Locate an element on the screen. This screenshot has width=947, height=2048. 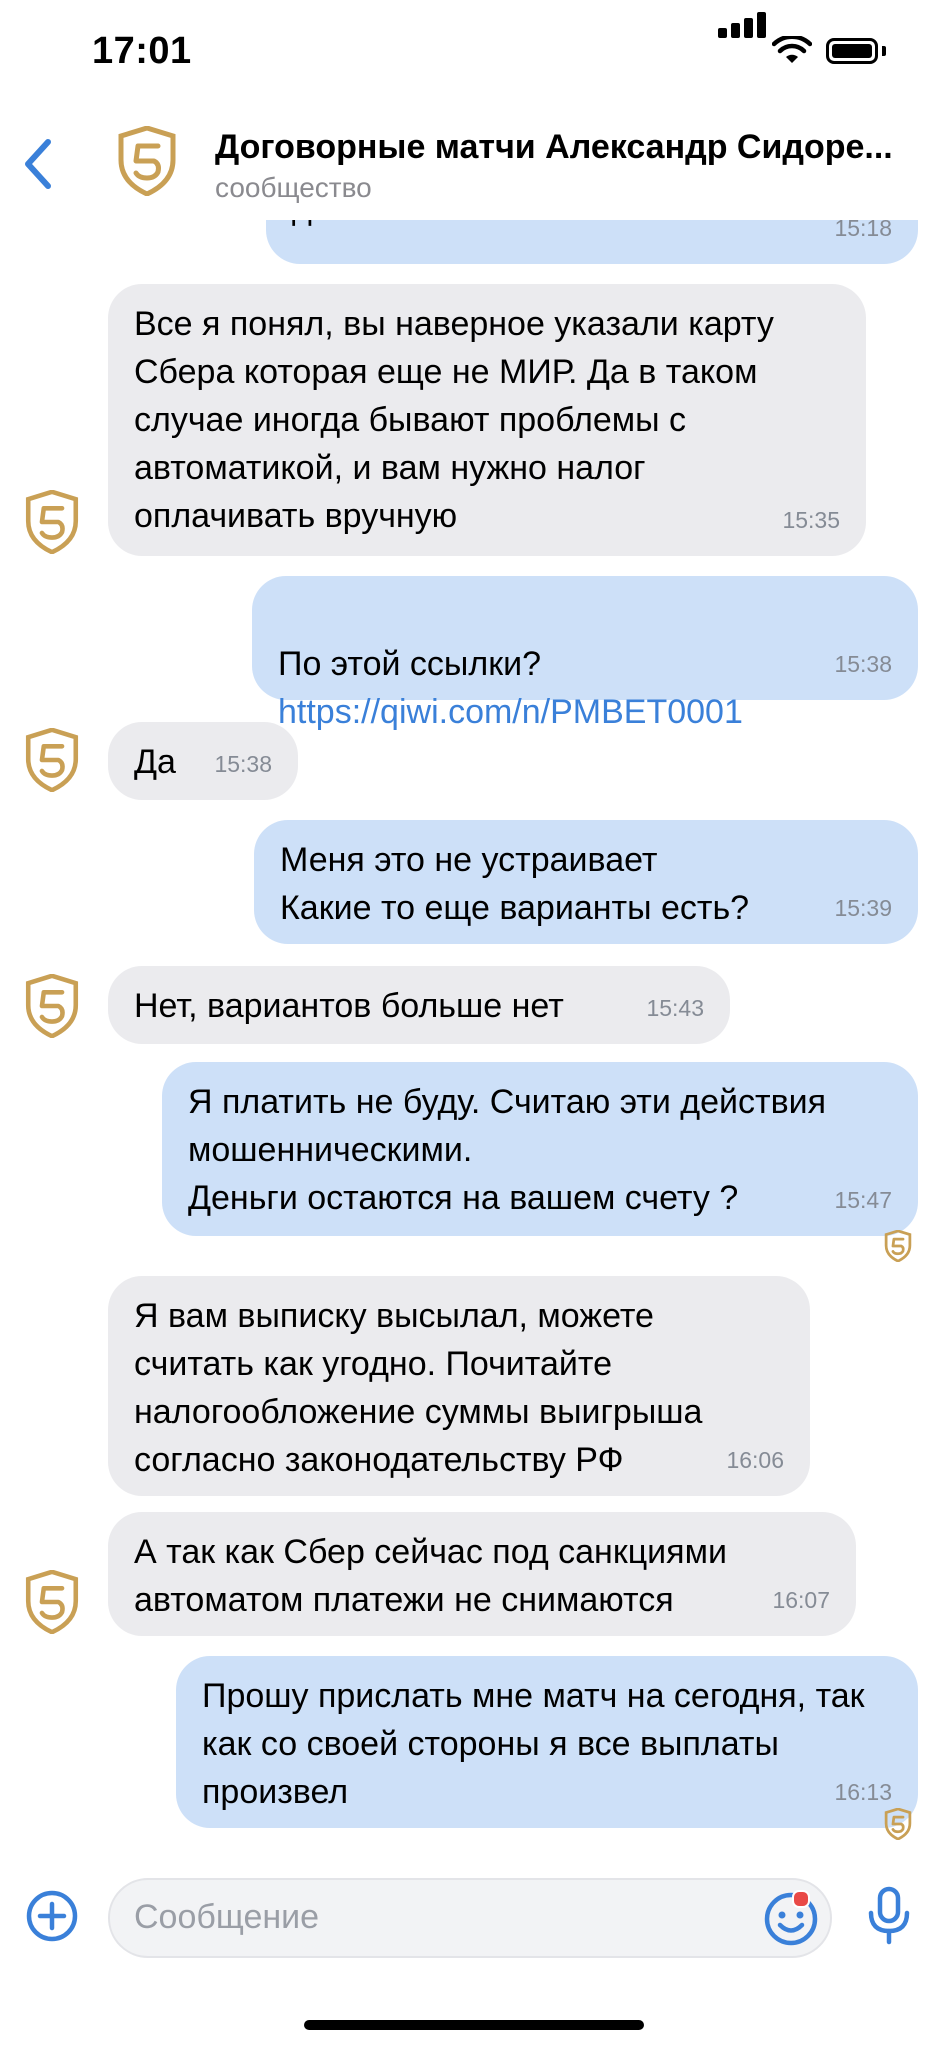
notification-dot is located at coordinates (801, 1899).